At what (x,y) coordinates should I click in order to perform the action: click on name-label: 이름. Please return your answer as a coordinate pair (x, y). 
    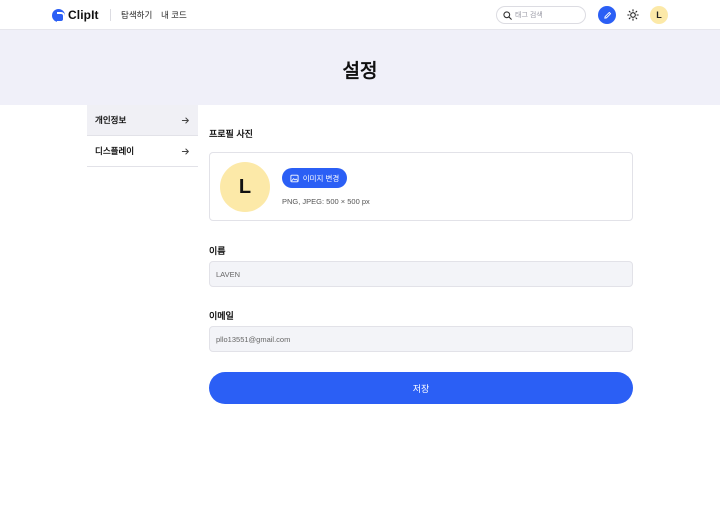
    Looking at the image, I should click on (217, 251).